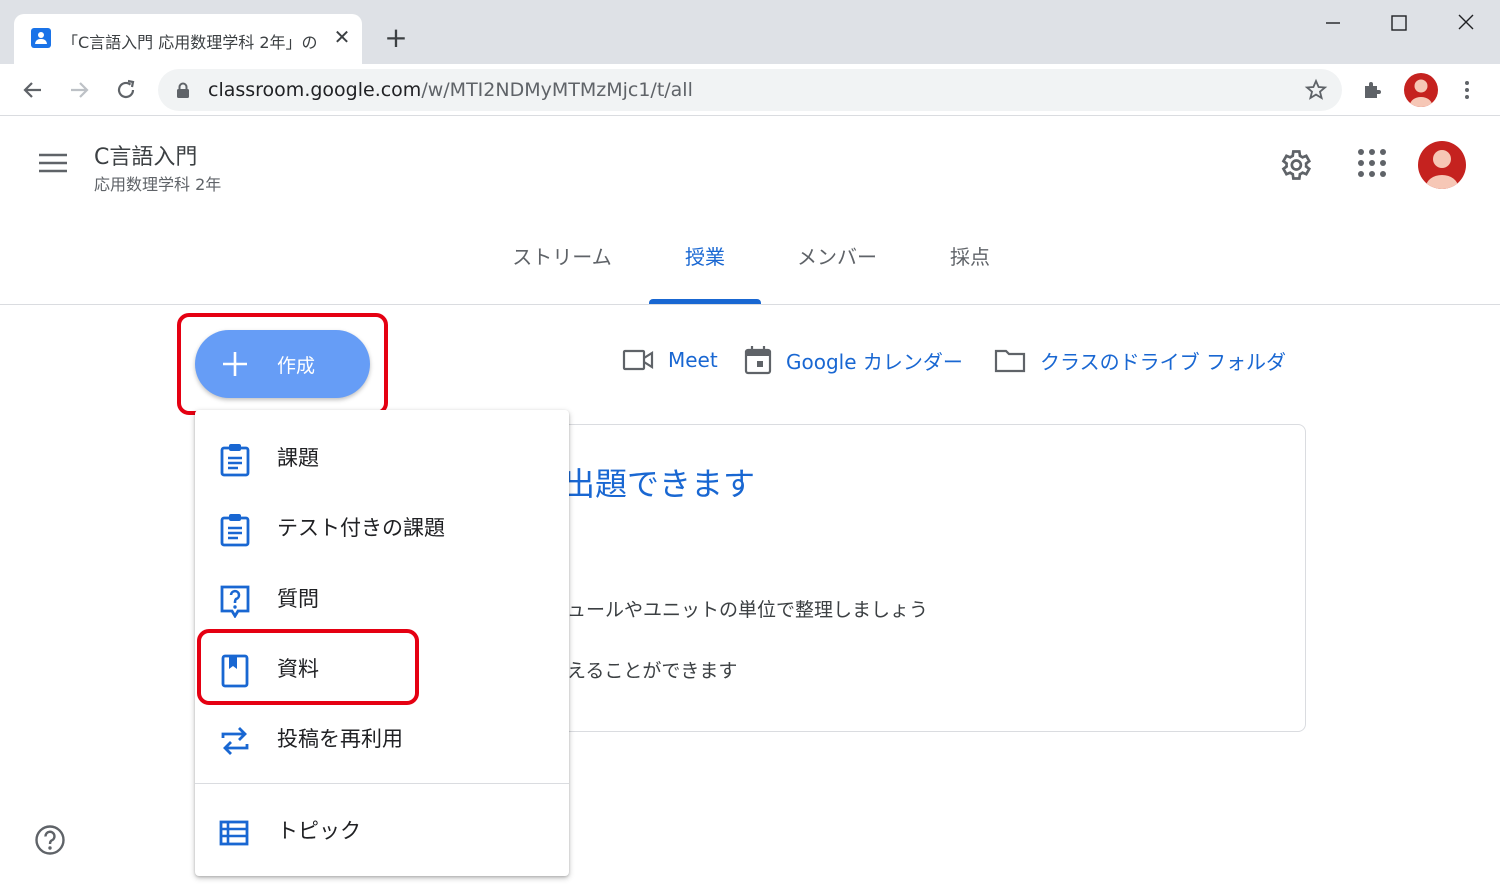 The height and width of the screenshot is (889, 1500). Describe the element at coordinates (1295, 167) in the screenshot. I see `settings-gear-icon` at that location.